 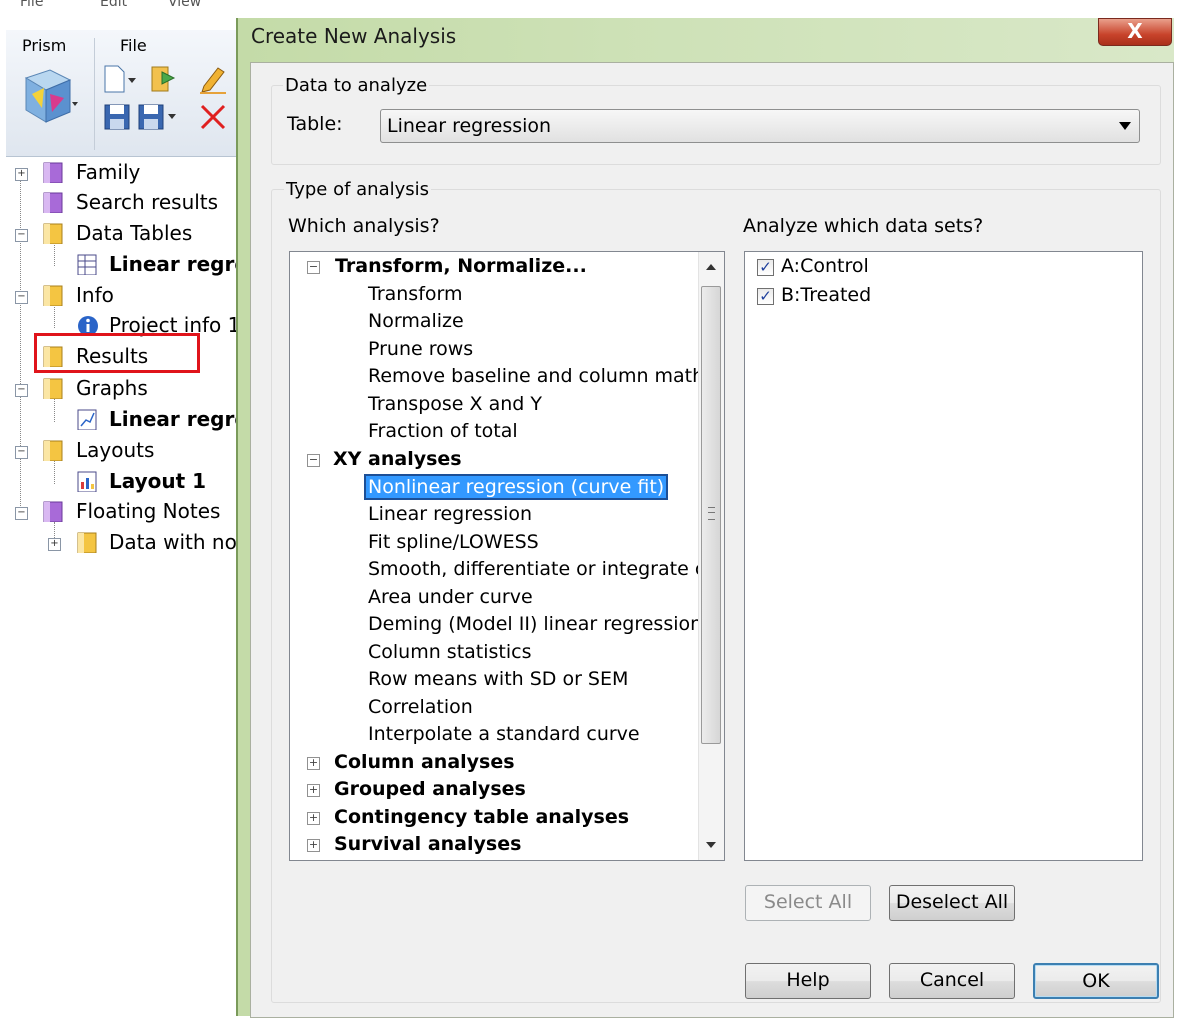 I want to click on analysis-item-row-means: Row means with SD or SEM, so click(x=495, y=680).